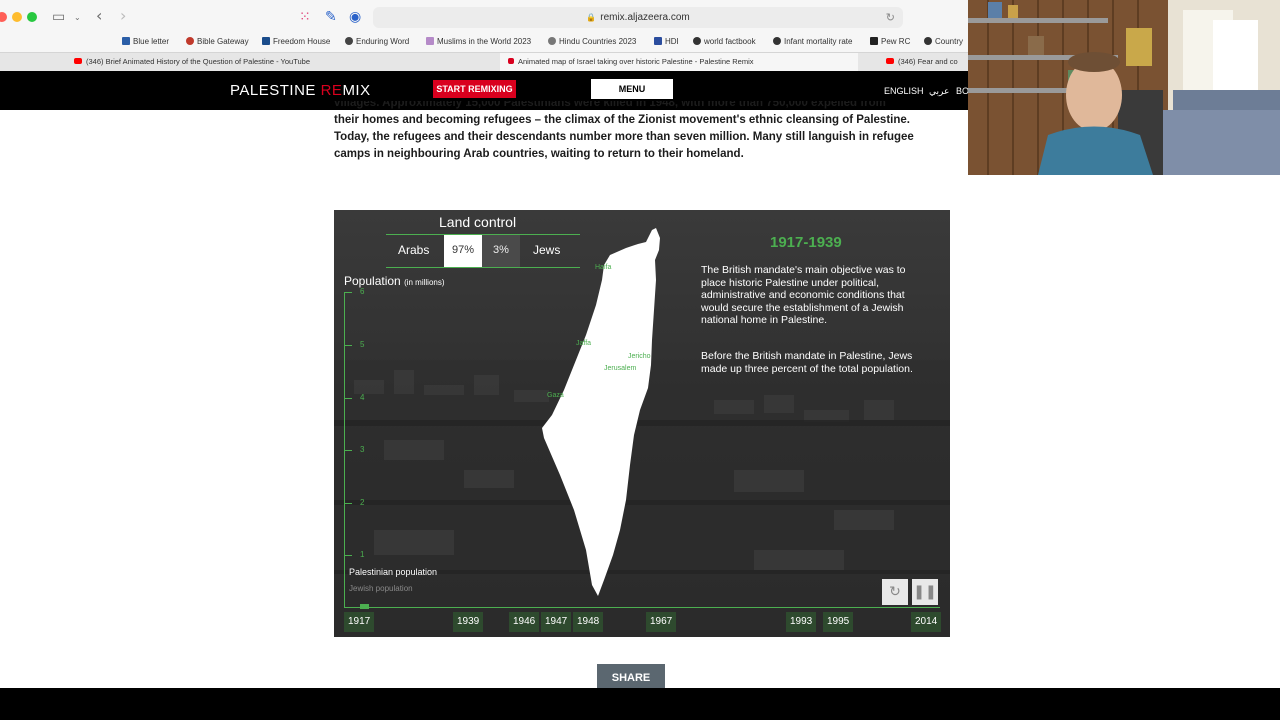 This screenshot has height=720, width=1280. I want to click on translate-extension-icon: ◉, so click(355, 17).